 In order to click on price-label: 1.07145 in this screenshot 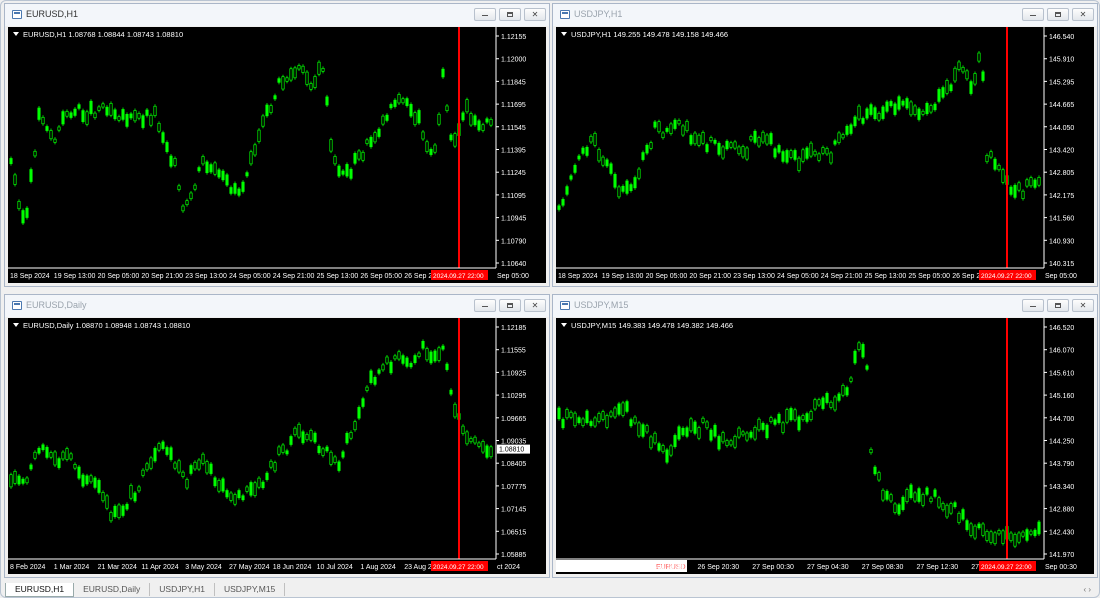, I will do `click(513, 510)`.